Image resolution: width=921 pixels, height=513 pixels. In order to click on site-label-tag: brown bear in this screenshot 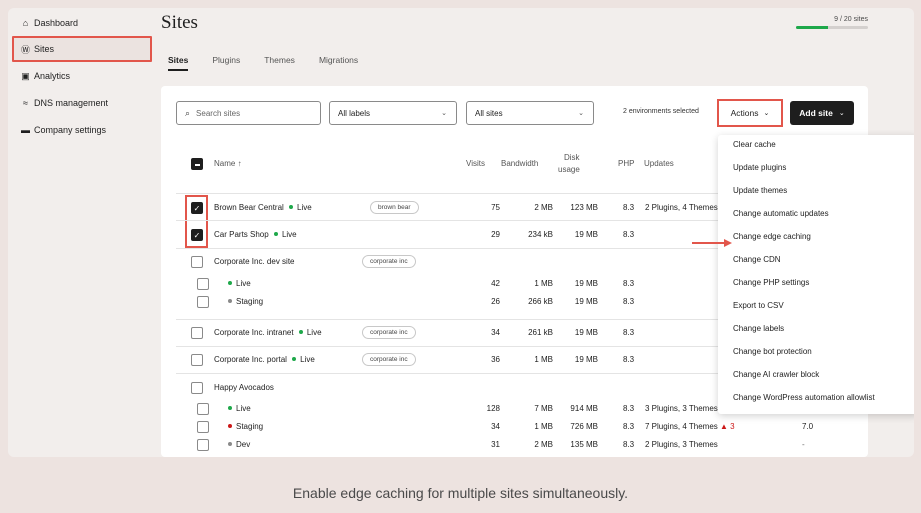, I will do `click(394, 207)`.